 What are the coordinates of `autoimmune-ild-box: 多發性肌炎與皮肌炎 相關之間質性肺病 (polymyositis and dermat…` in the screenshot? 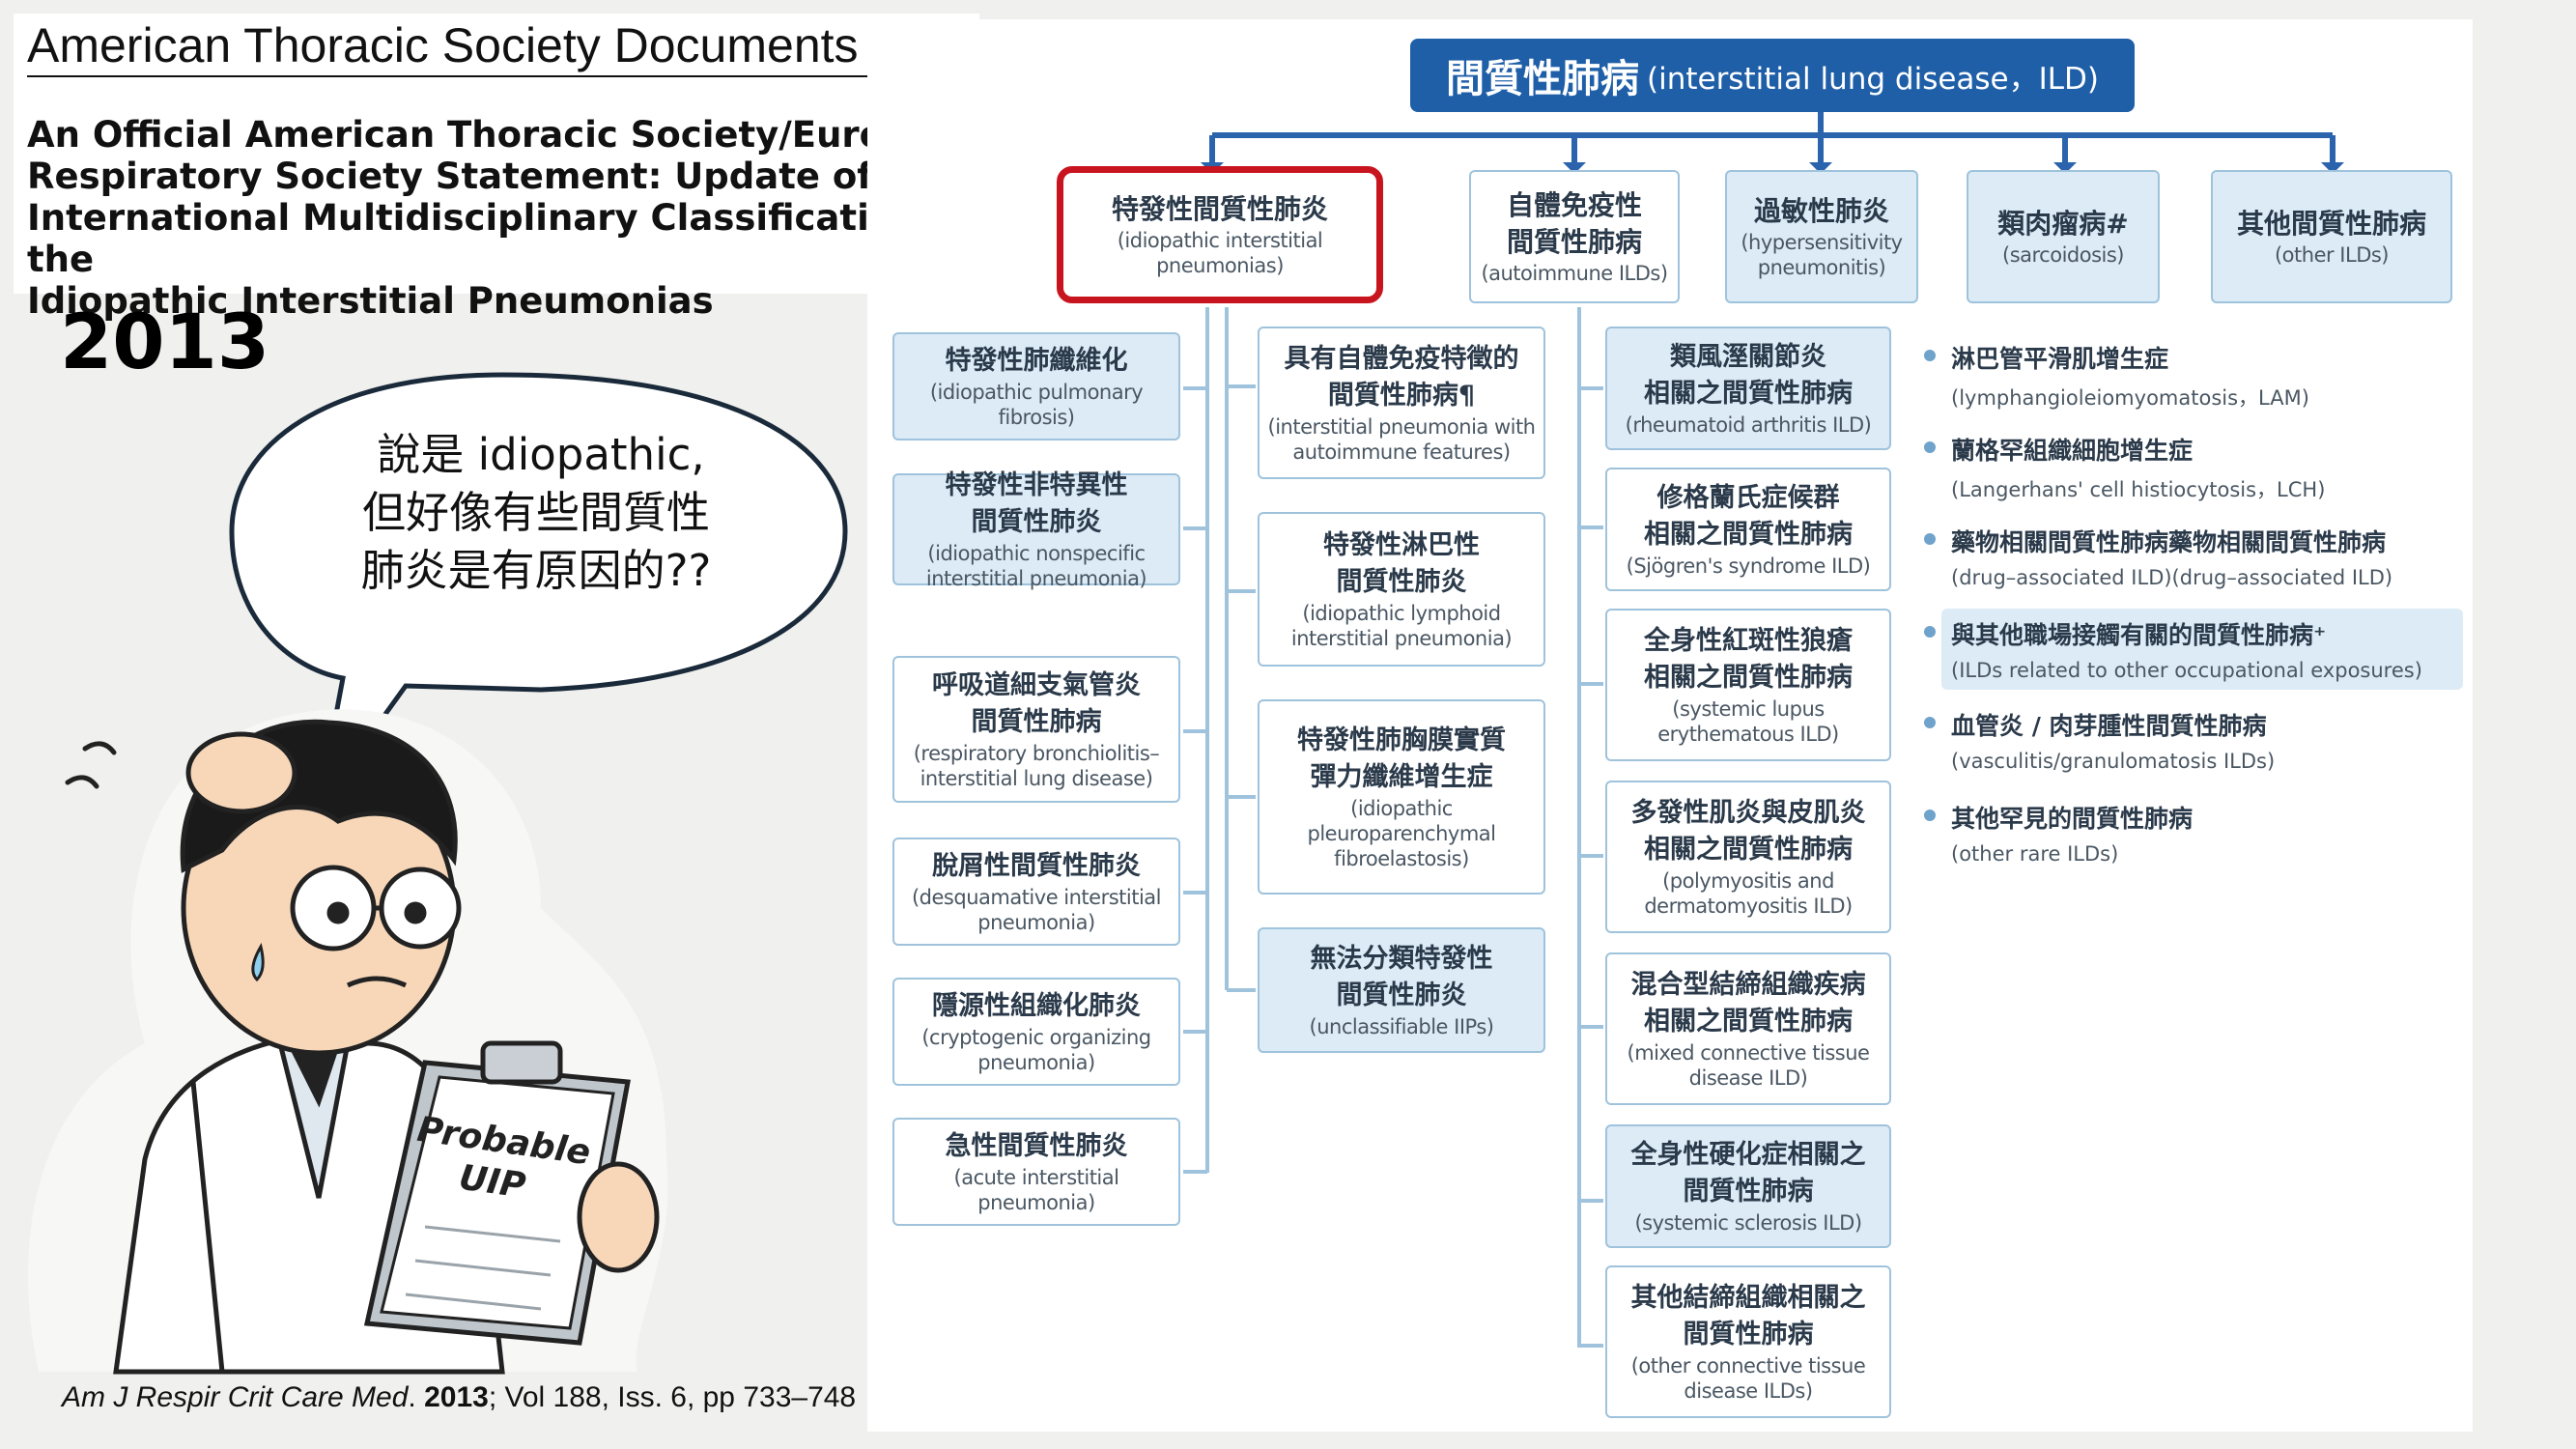 It's located at (1748, 857).